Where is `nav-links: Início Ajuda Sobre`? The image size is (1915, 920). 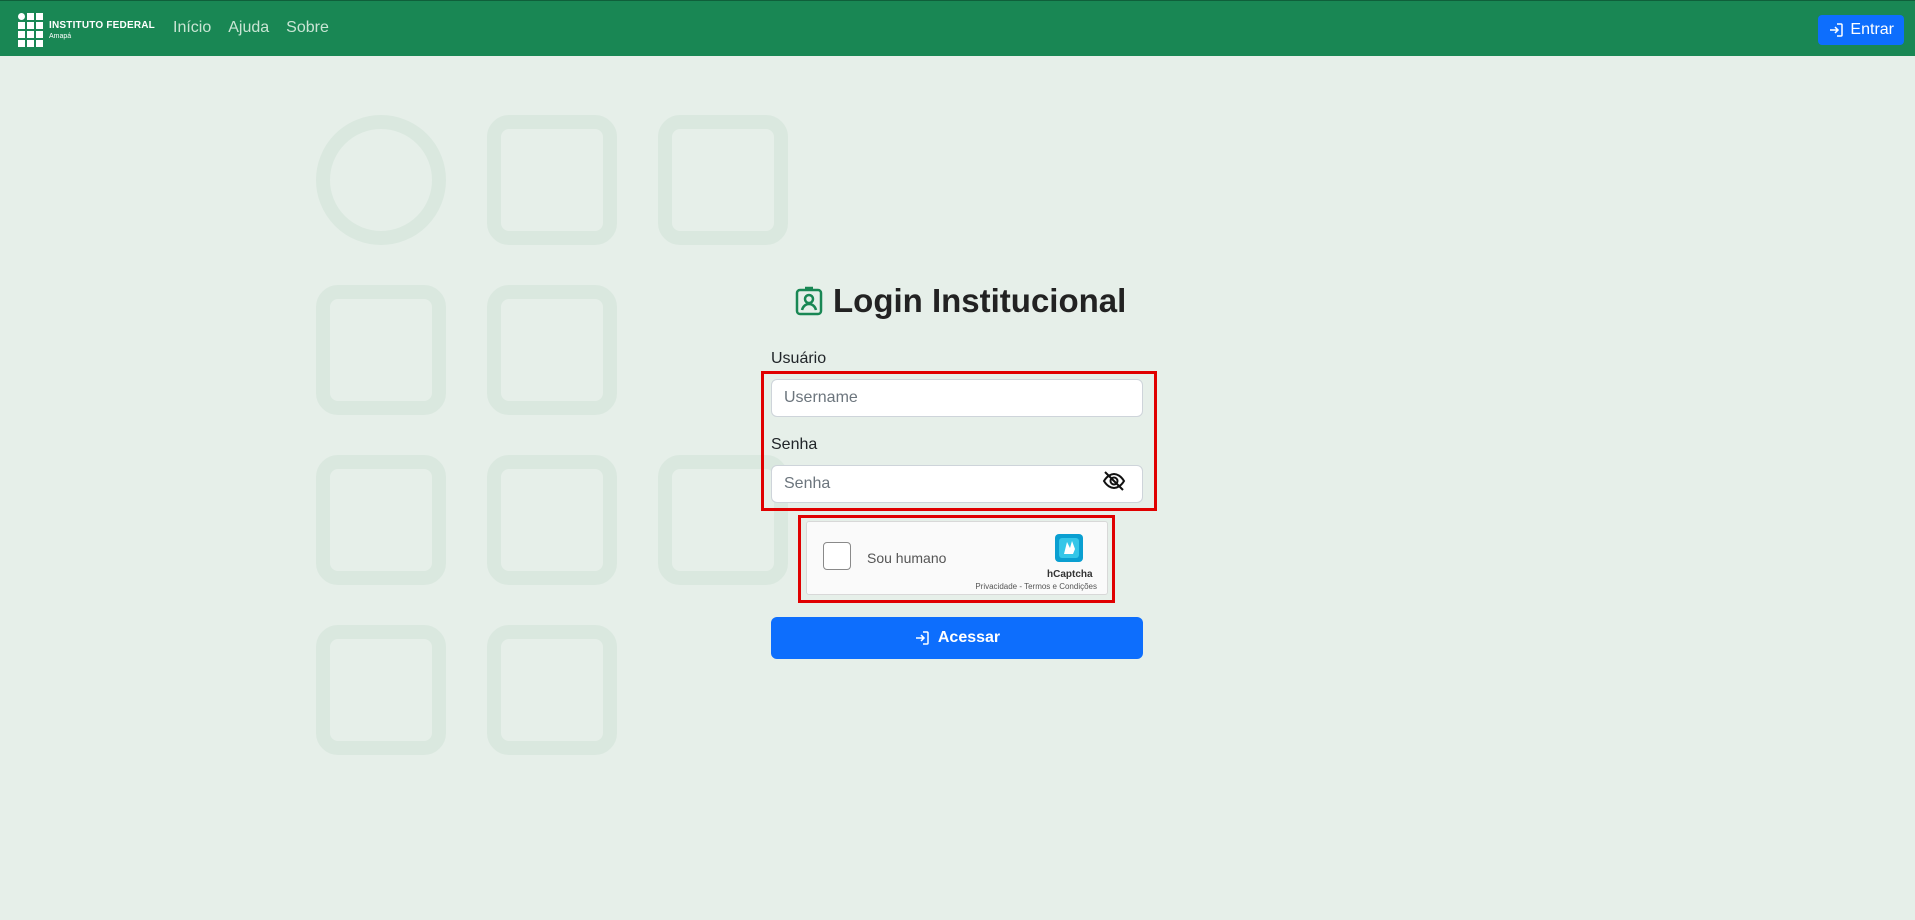
nav-links: Início Ajuda Sobre is located at coordinates (251, 28).